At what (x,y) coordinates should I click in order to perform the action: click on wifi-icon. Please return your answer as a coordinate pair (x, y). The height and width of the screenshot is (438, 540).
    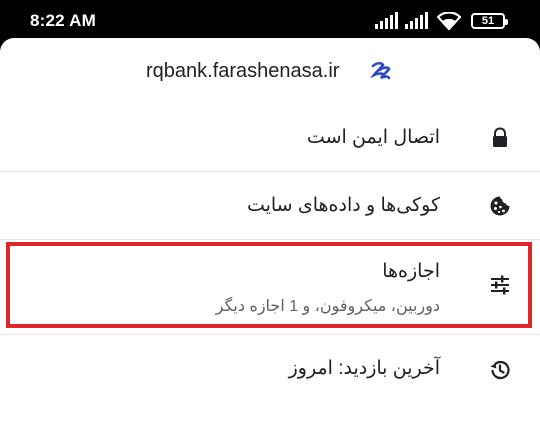
    Looking at the image, I should click on (449, 21).